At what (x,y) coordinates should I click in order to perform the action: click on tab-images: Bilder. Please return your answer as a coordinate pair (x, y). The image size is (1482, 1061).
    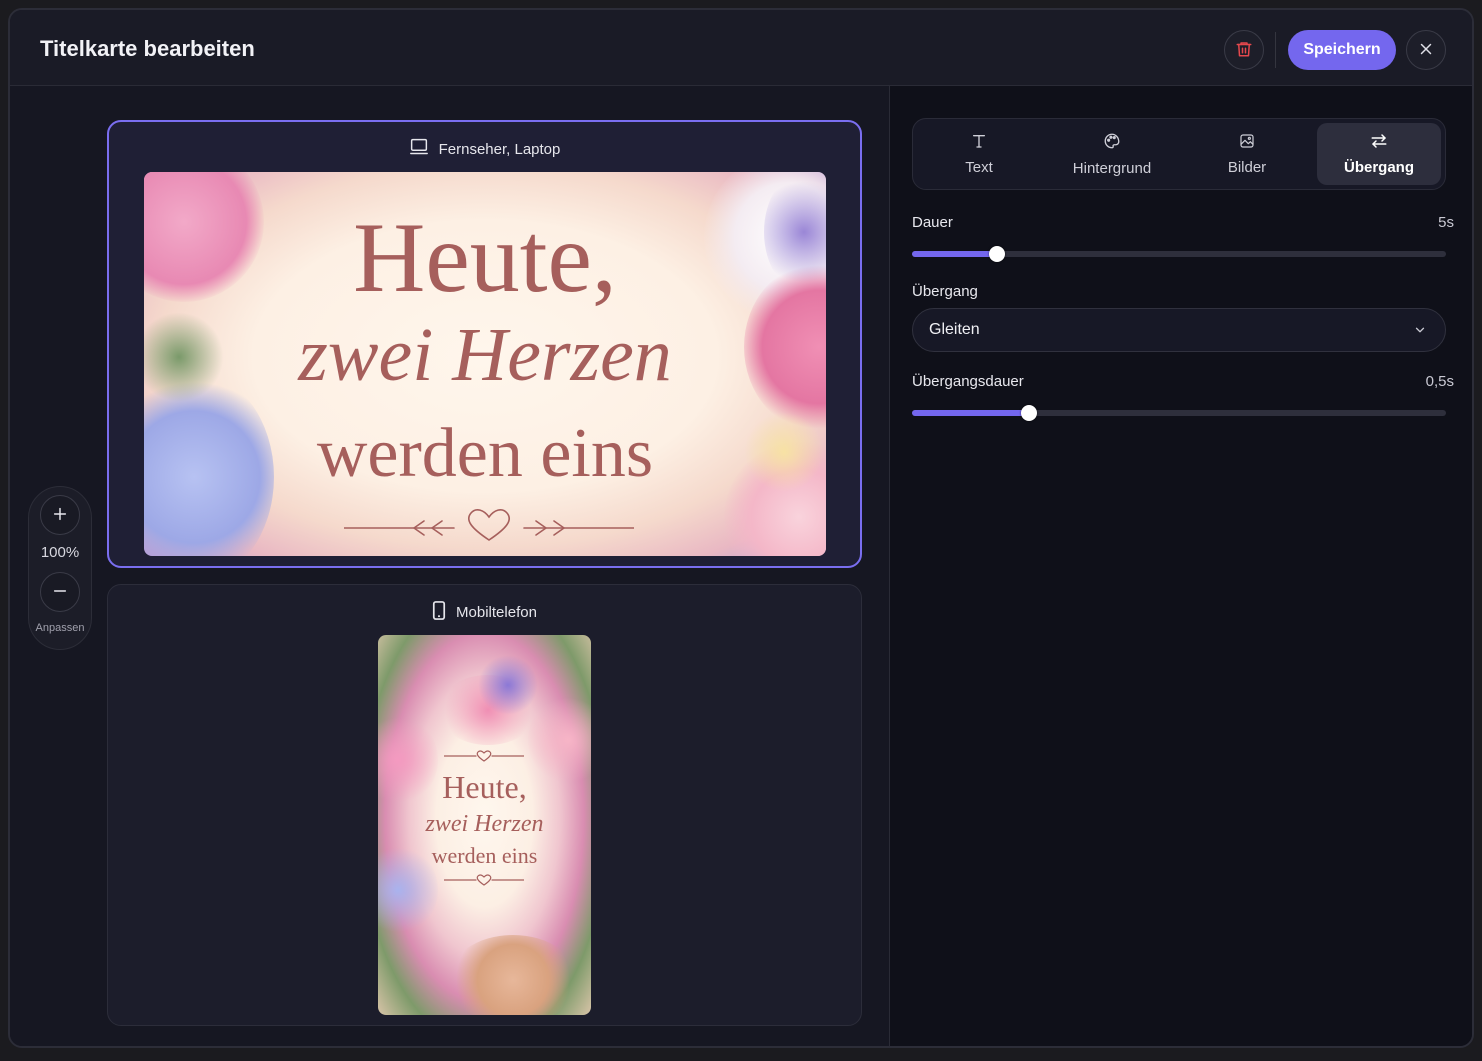
    Looking at the image, I should click on (1247, 154).